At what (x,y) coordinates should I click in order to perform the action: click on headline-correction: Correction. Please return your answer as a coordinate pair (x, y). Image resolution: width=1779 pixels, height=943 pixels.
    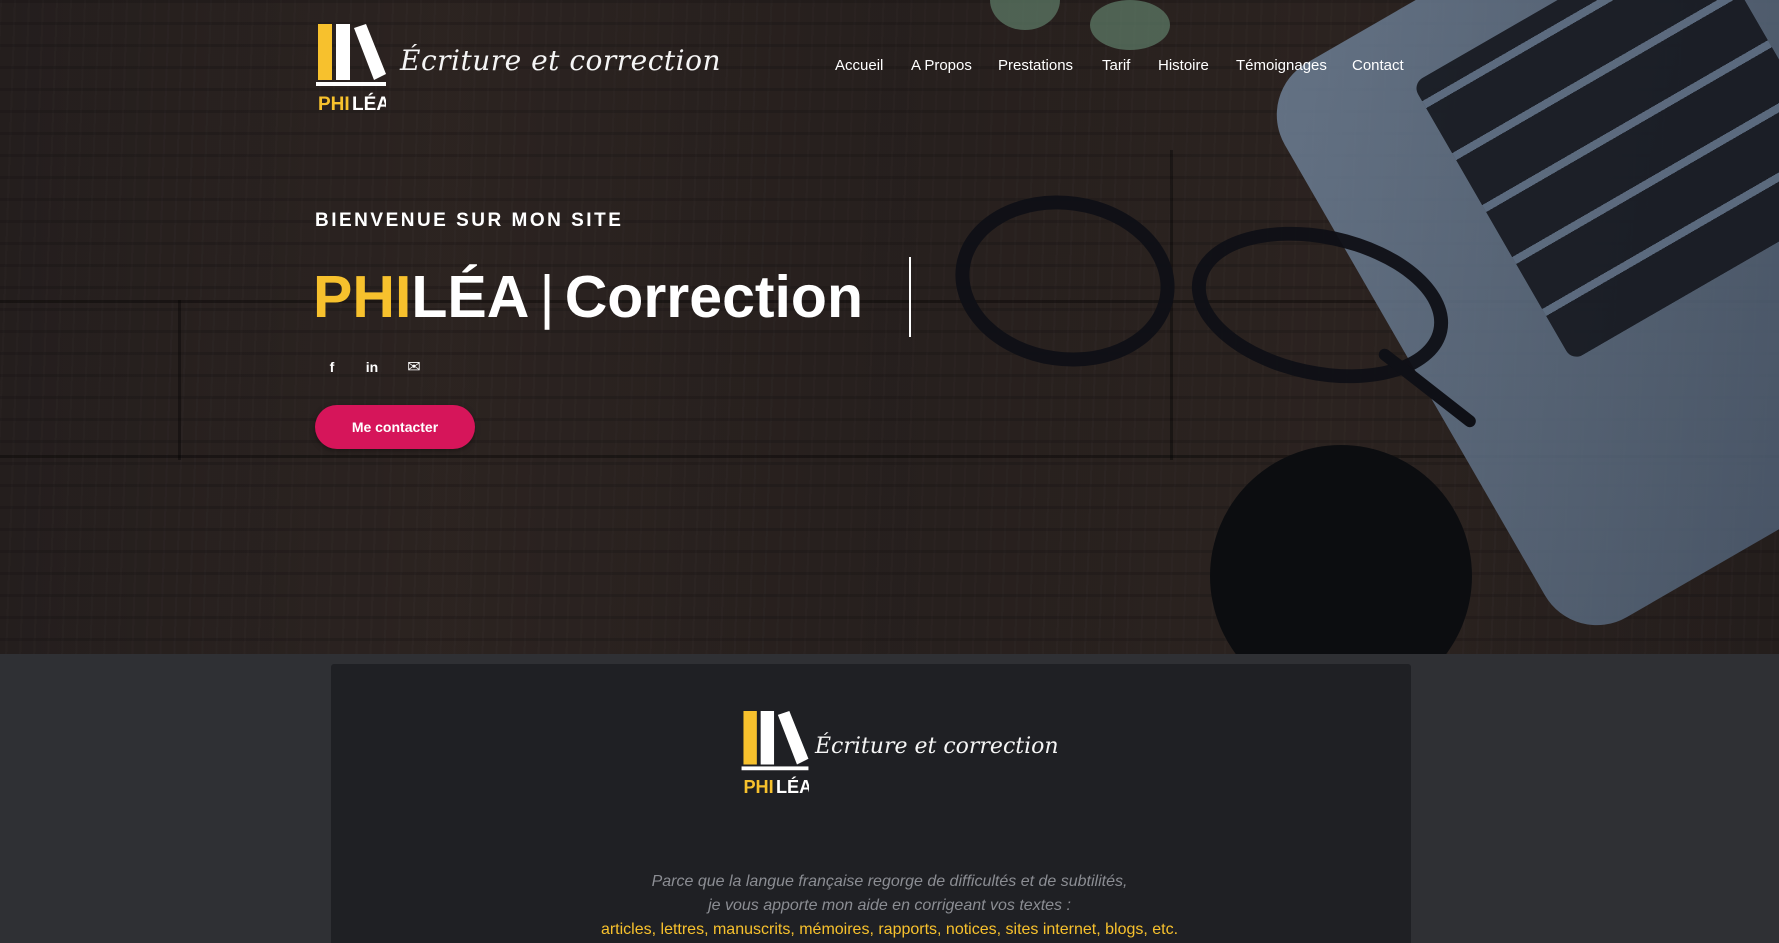
    Looking at the image, I should click on (714, 297).